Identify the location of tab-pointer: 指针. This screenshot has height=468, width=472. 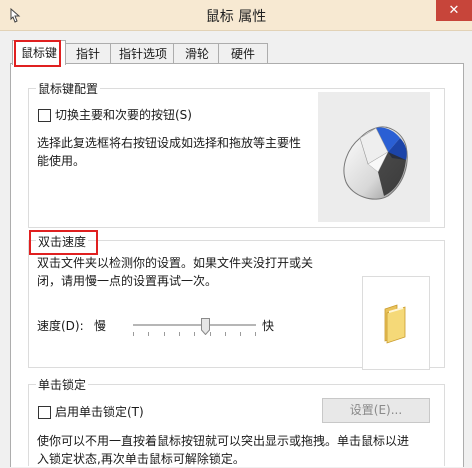
(88, 53).